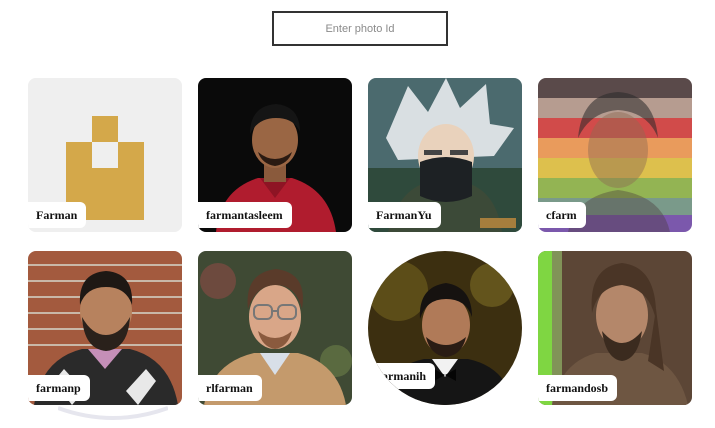  I want to click on photo-card-farman: Farman, so click(105, 155).